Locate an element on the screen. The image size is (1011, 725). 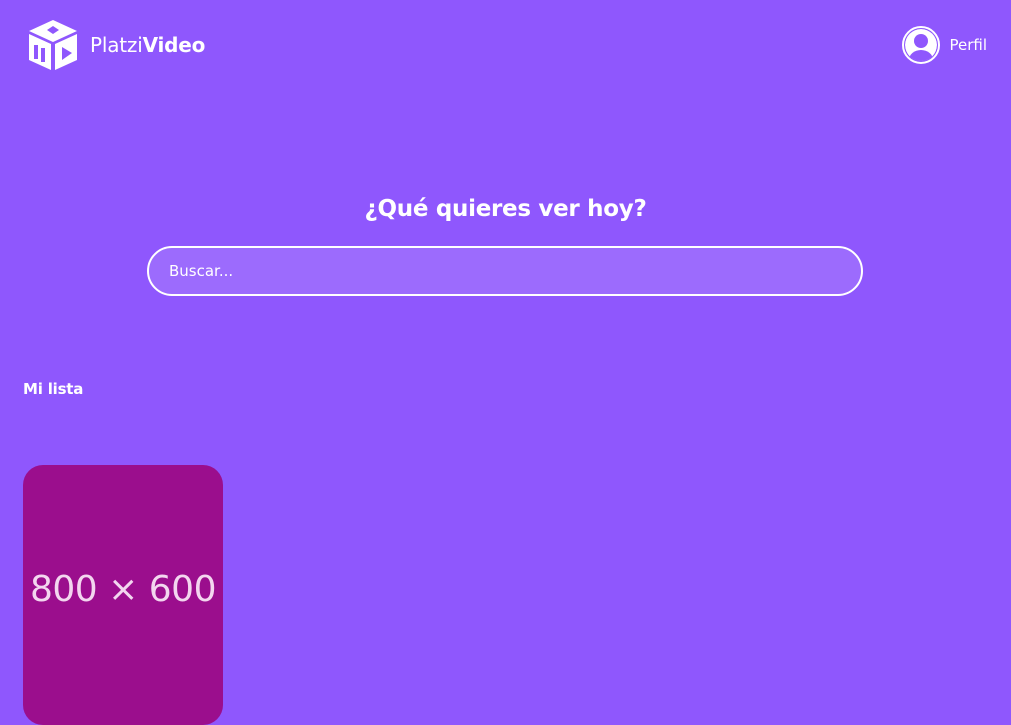
logo-text-video: Video is located at coordinates (174, 45).